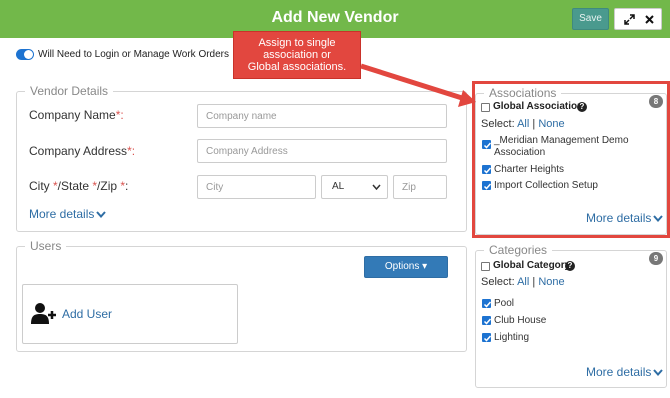  What do you see at coordinates (322, 151) in the screenshot?
I see `company-address-input` at bounding box center [322, 151].